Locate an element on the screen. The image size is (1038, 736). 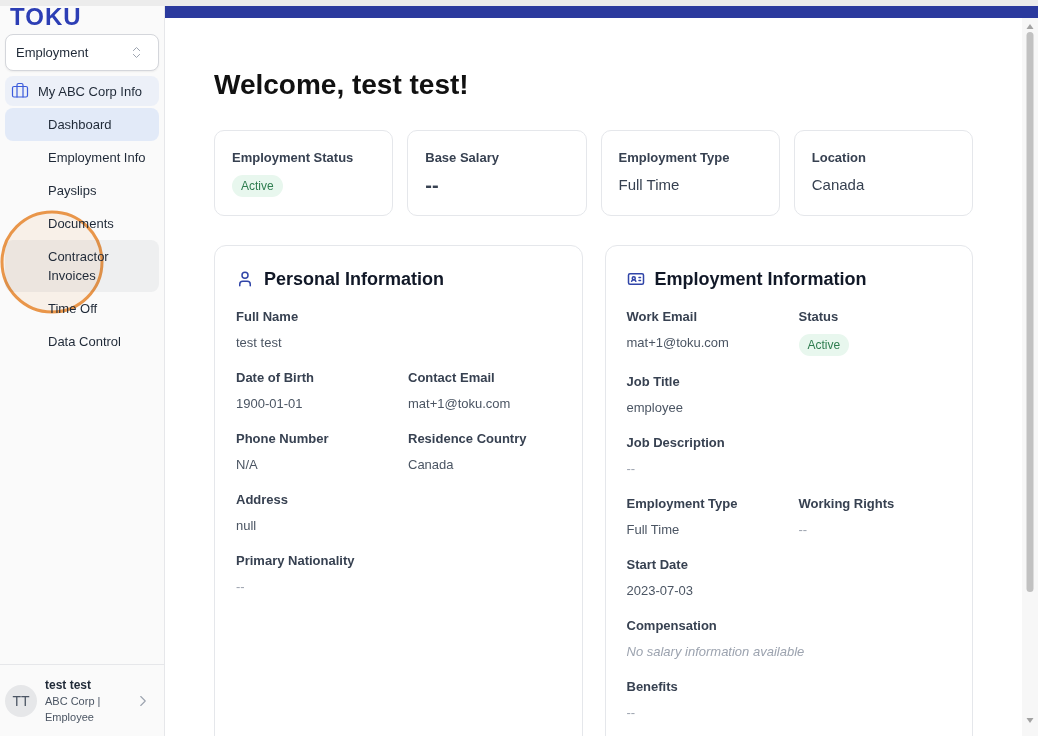
summary-label: Location is located at coordinates (838, 158).